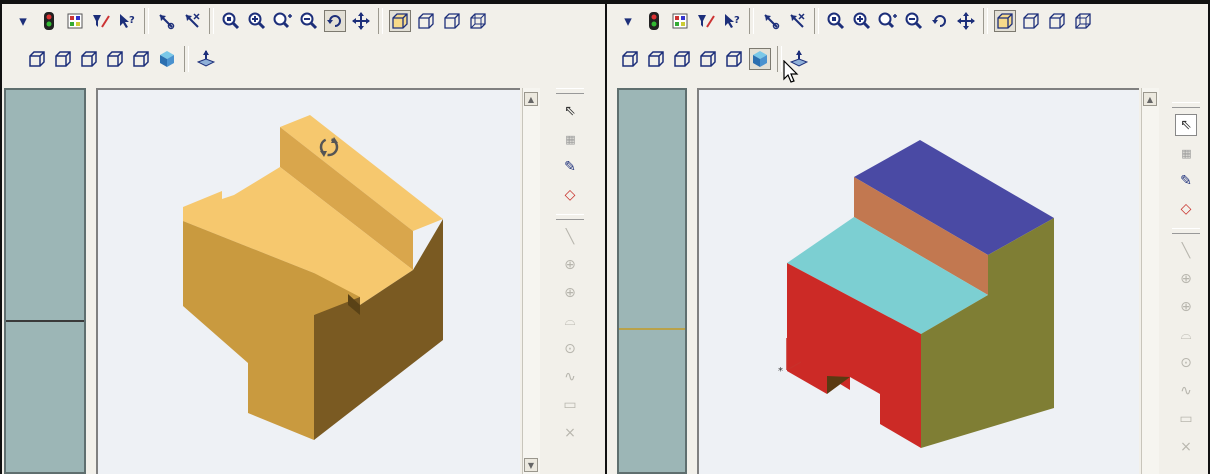 The image size is (1210, 474). I want to click on viewport-vertical-scrollbar: ▲ ▼, so click(531, 281).